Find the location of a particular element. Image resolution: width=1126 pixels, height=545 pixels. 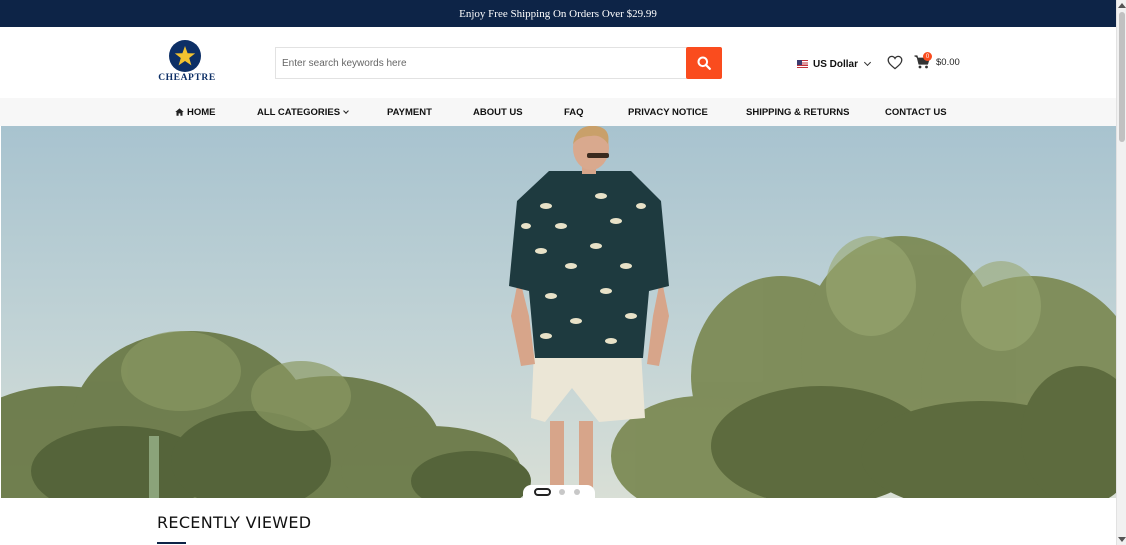

nav-contact-us-label: CONTACT US is located at coordinates (916, 112).